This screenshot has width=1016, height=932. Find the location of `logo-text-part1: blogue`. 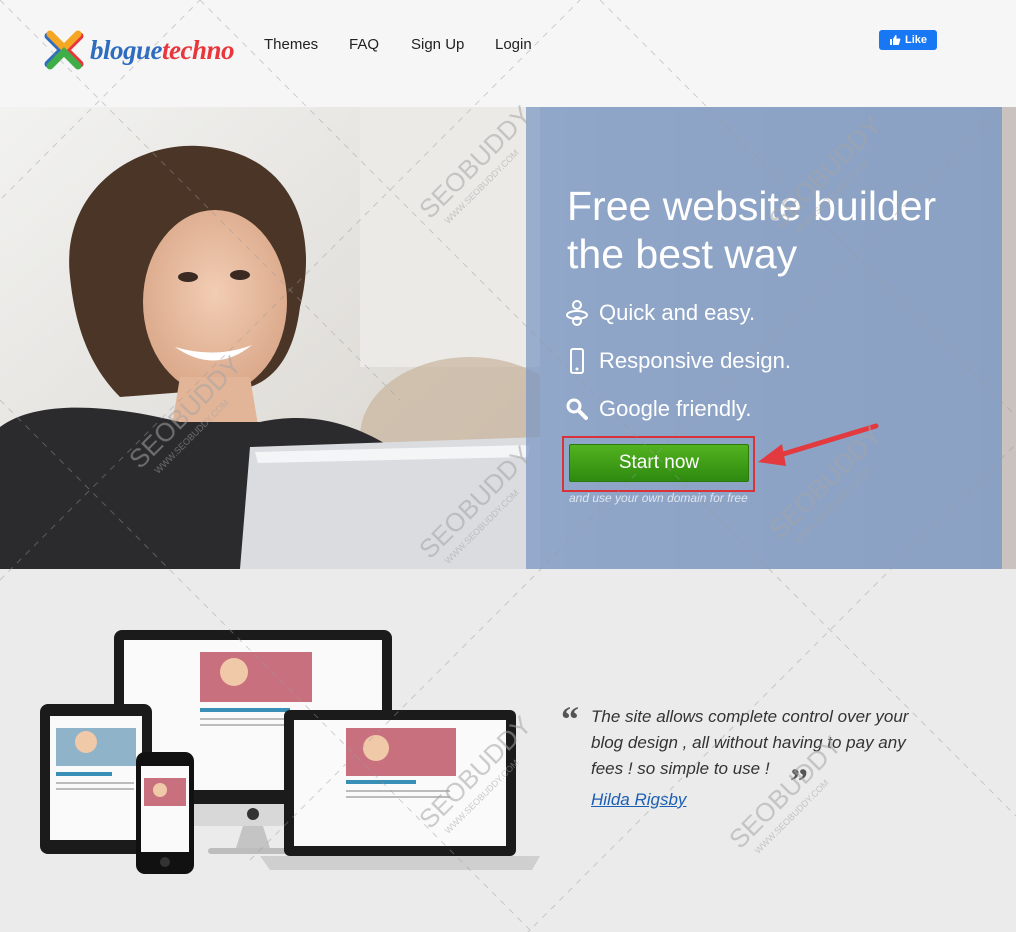

logo-text-part1: blogue is located at coordinates (126, 50).